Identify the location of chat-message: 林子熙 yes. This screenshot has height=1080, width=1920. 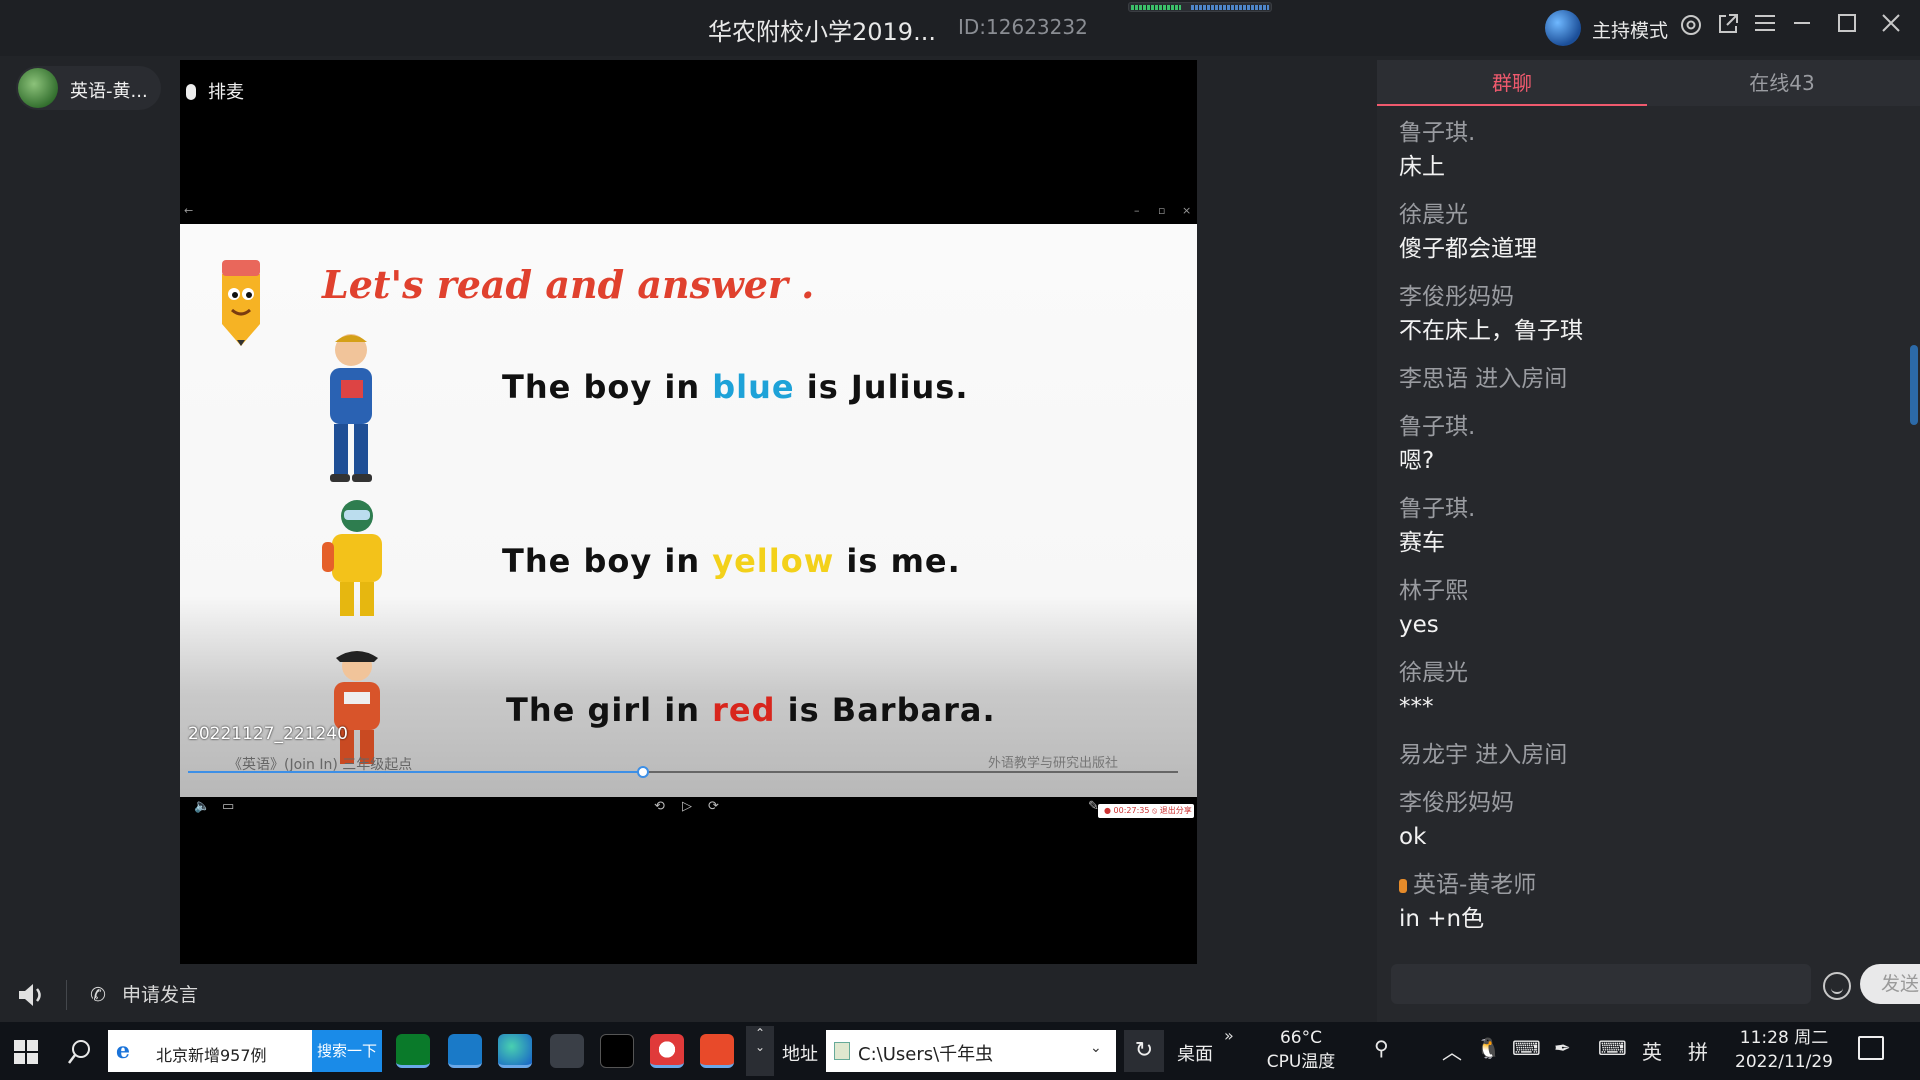
(1649, 608).